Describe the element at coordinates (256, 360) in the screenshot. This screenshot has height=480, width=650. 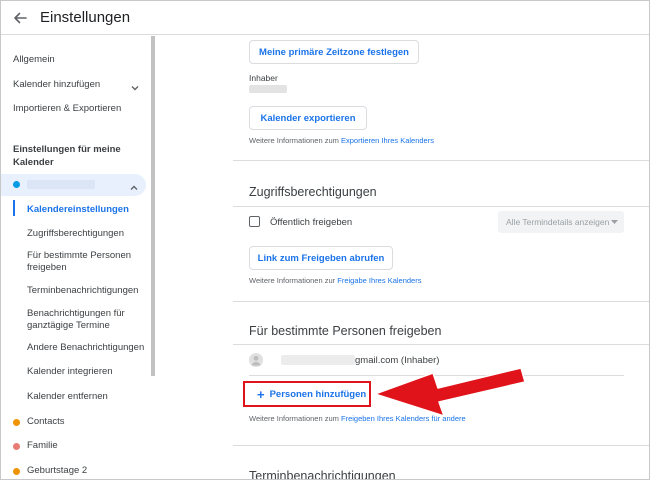
I see `avatar` at that location.